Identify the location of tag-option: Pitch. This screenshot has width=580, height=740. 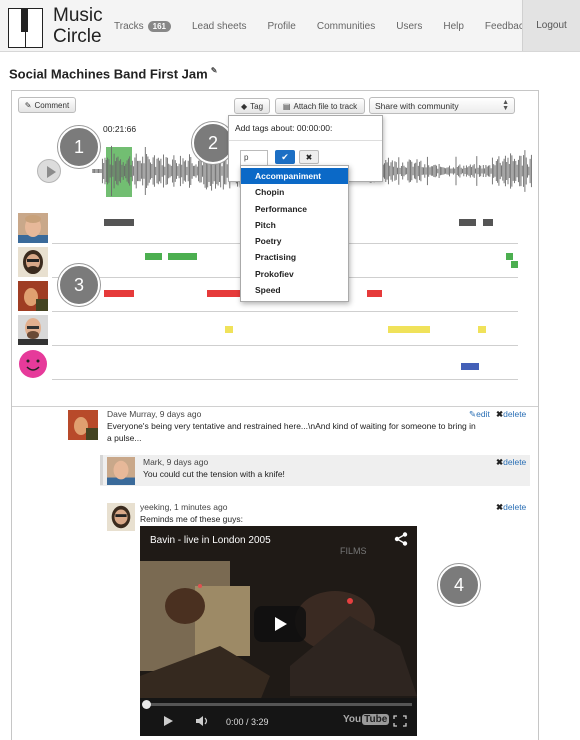
(294, 225).